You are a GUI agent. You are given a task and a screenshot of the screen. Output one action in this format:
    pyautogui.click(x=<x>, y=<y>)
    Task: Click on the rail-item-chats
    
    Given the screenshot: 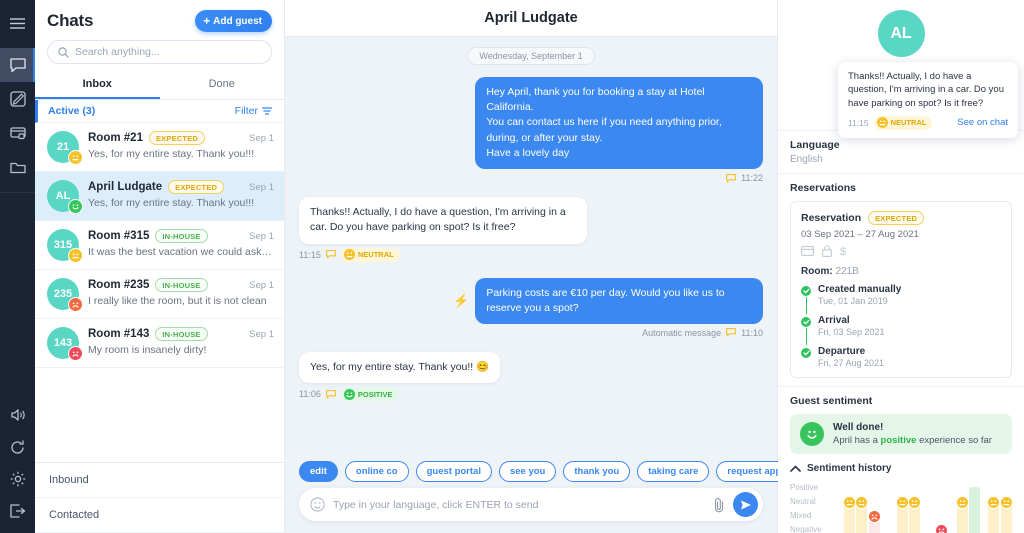 What is the action you would take?
    pyautogui.click(x=17, y=65)
    